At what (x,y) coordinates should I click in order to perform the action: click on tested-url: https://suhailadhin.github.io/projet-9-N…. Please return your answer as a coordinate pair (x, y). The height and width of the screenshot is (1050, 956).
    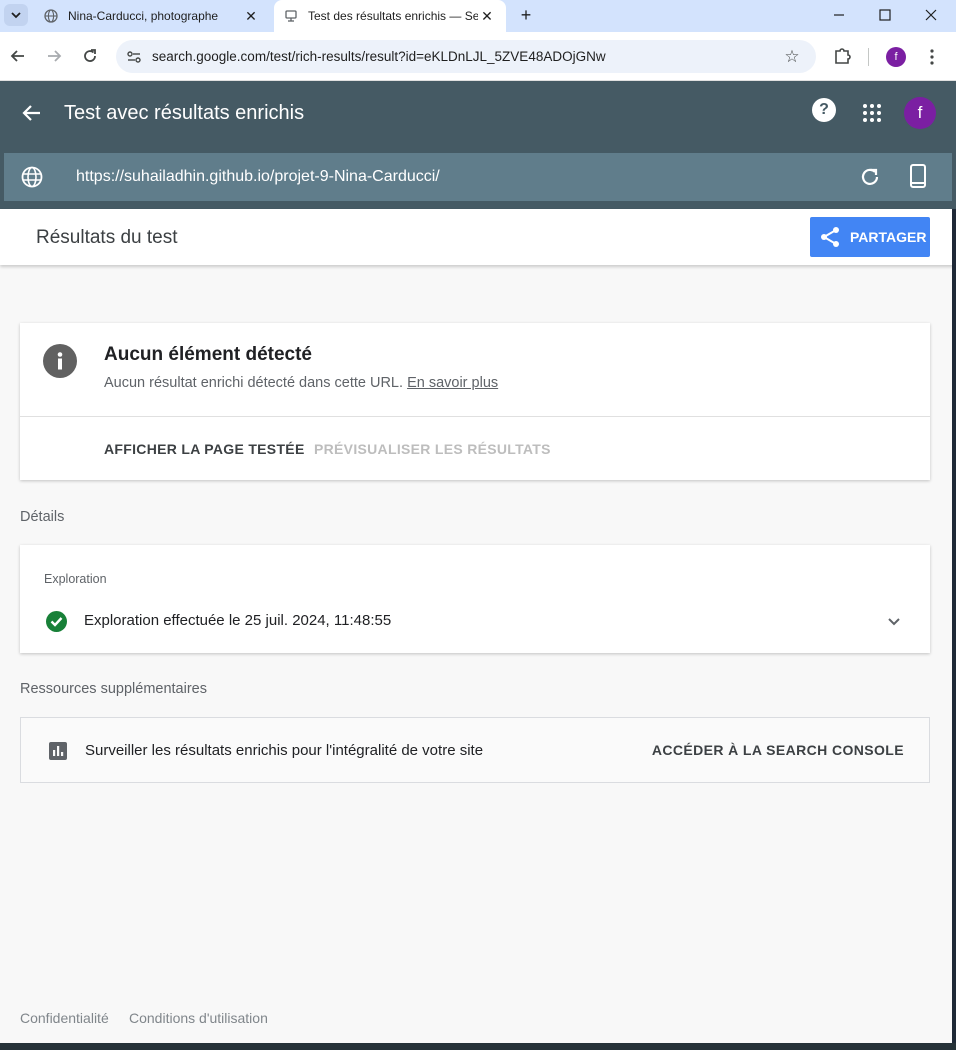
    Looking at the image, I should click on (258, 176).